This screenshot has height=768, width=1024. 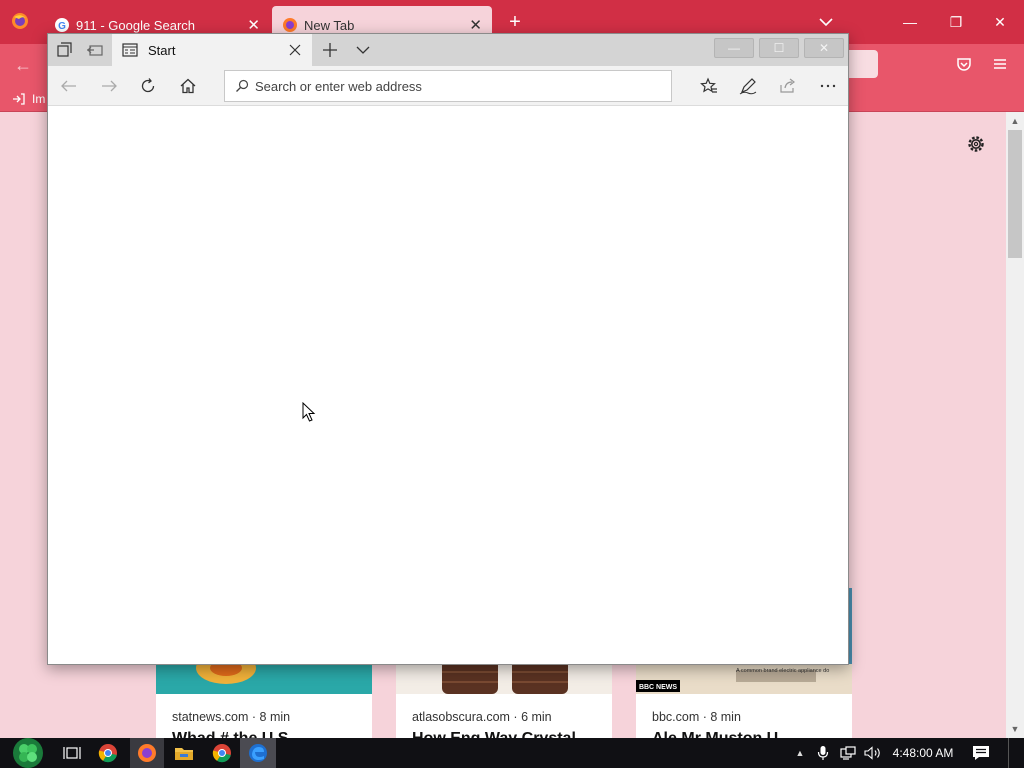 What do you see at coordinates (981, 753) in the screenshot?
I see `action-center-icon` at bounding box center [981, 753].